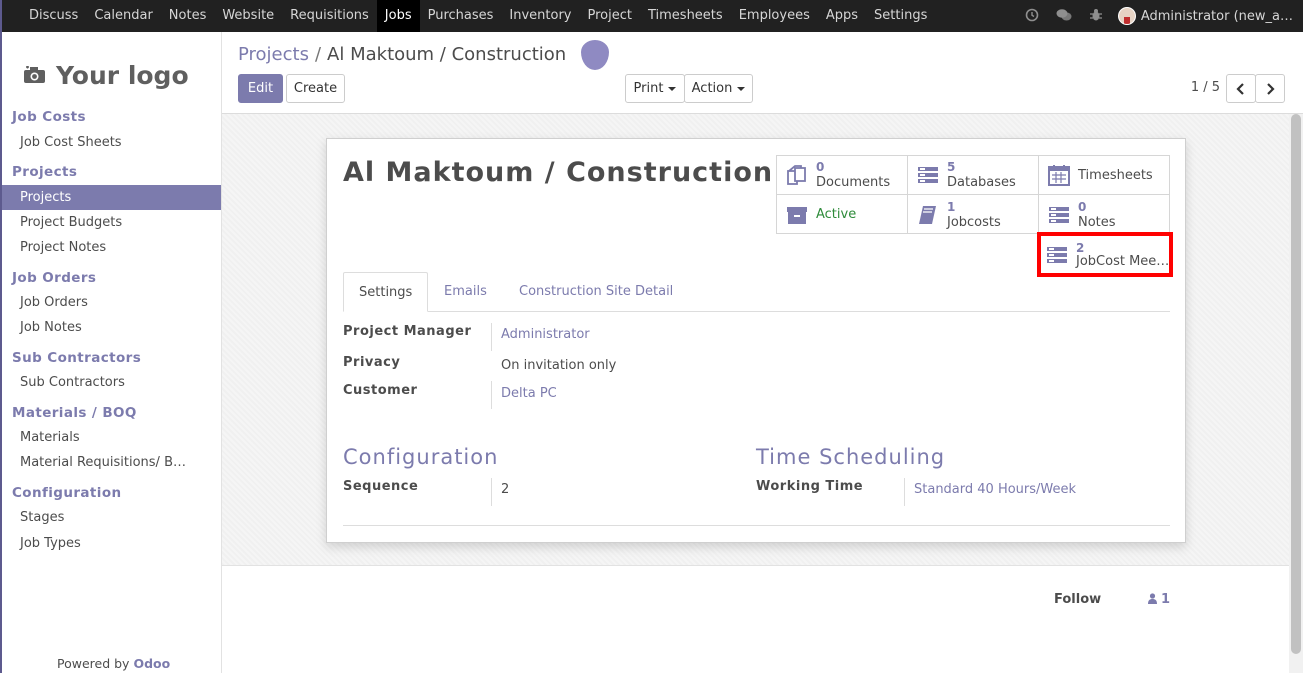  Describe the element at coordinates (545, 334) in the screenshot. I see `project-manager-field: Administrator` at that location.